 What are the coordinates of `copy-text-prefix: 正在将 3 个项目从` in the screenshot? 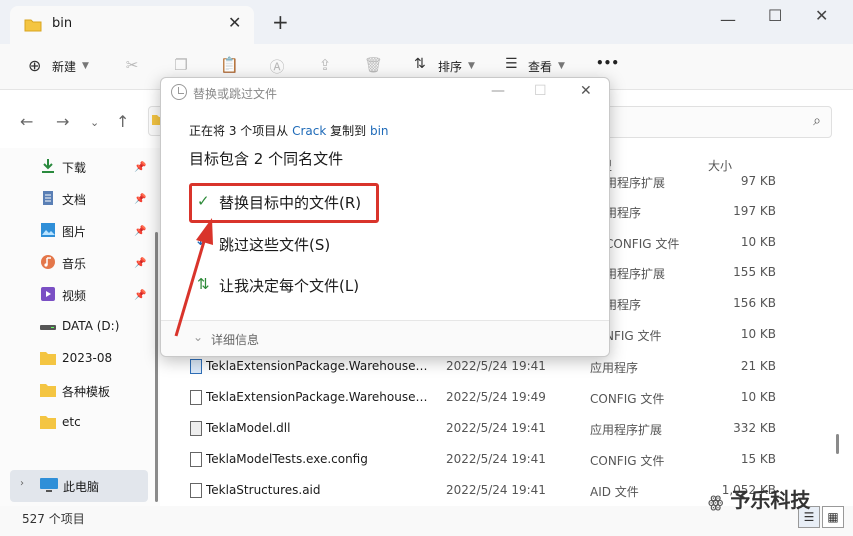 It's located at (241, 131).